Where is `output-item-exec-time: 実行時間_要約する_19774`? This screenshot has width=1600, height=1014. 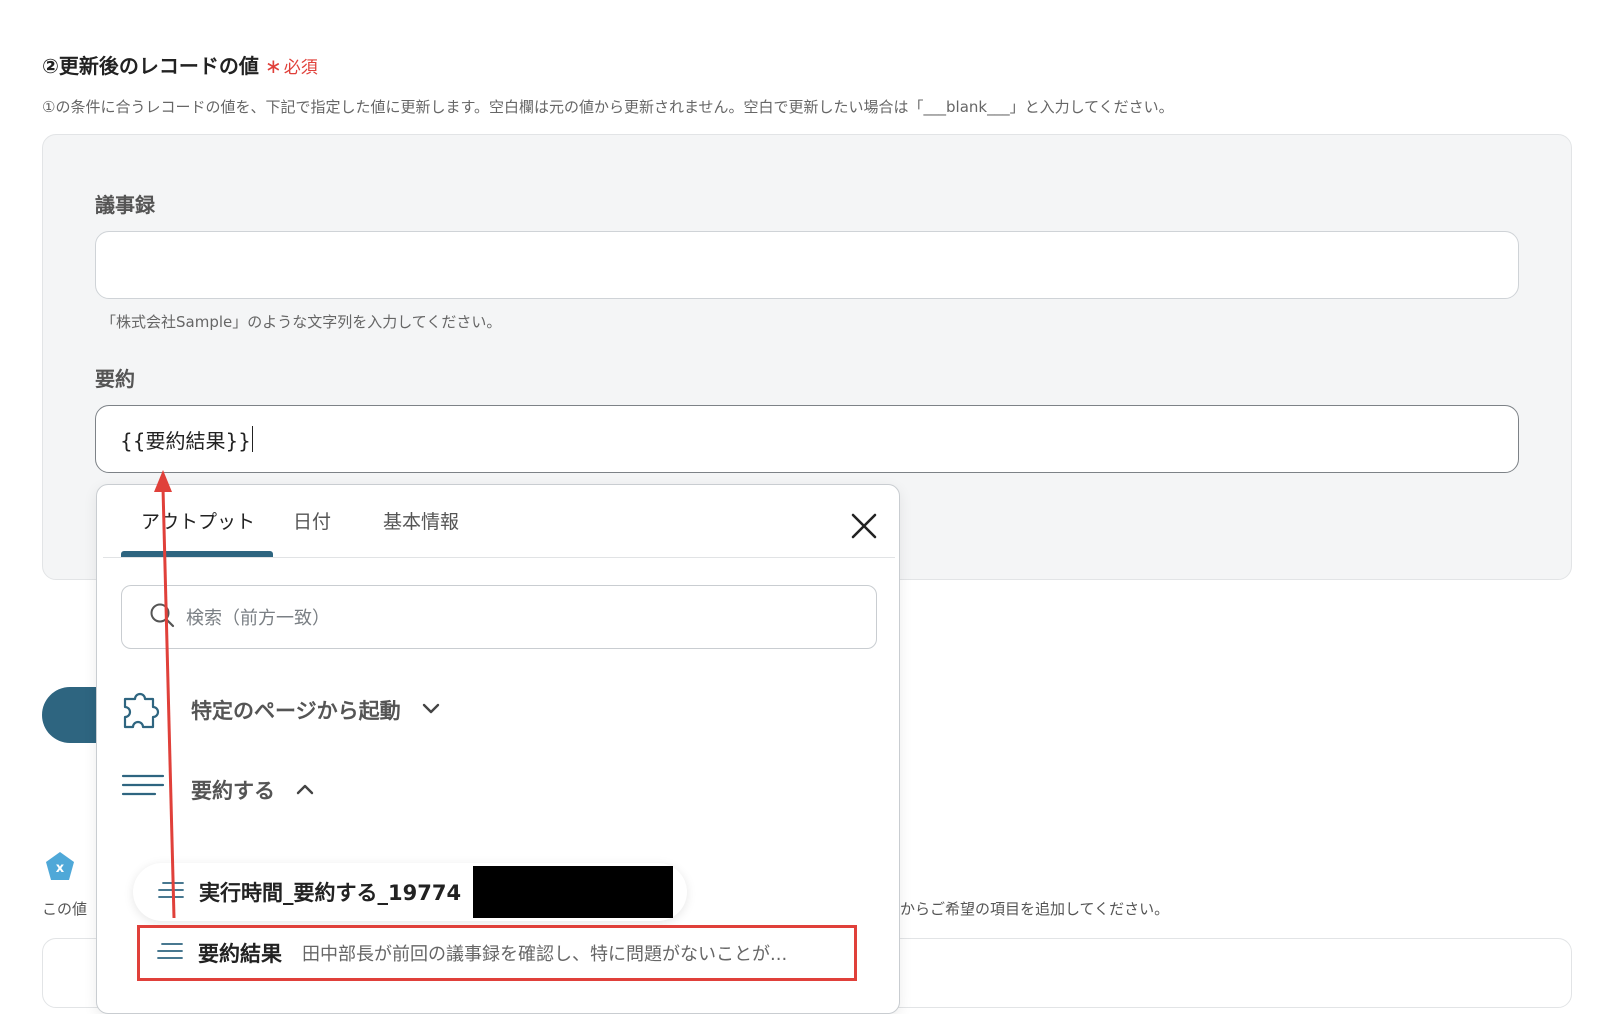 output-item-exec-time: 実行時間_要約する_19774 is located at coordinates (410, 892).